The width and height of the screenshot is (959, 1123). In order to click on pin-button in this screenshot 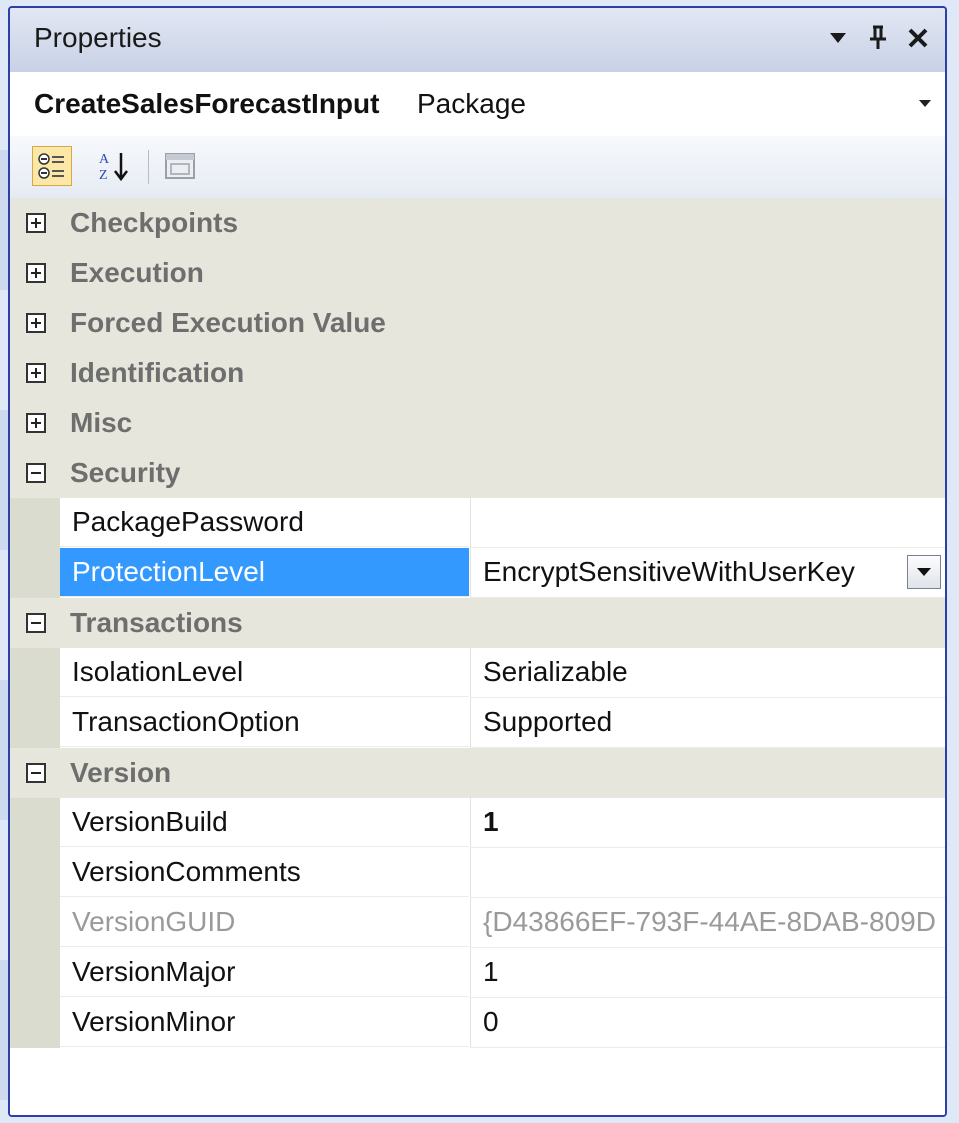, I will do `click(878, 38)`.